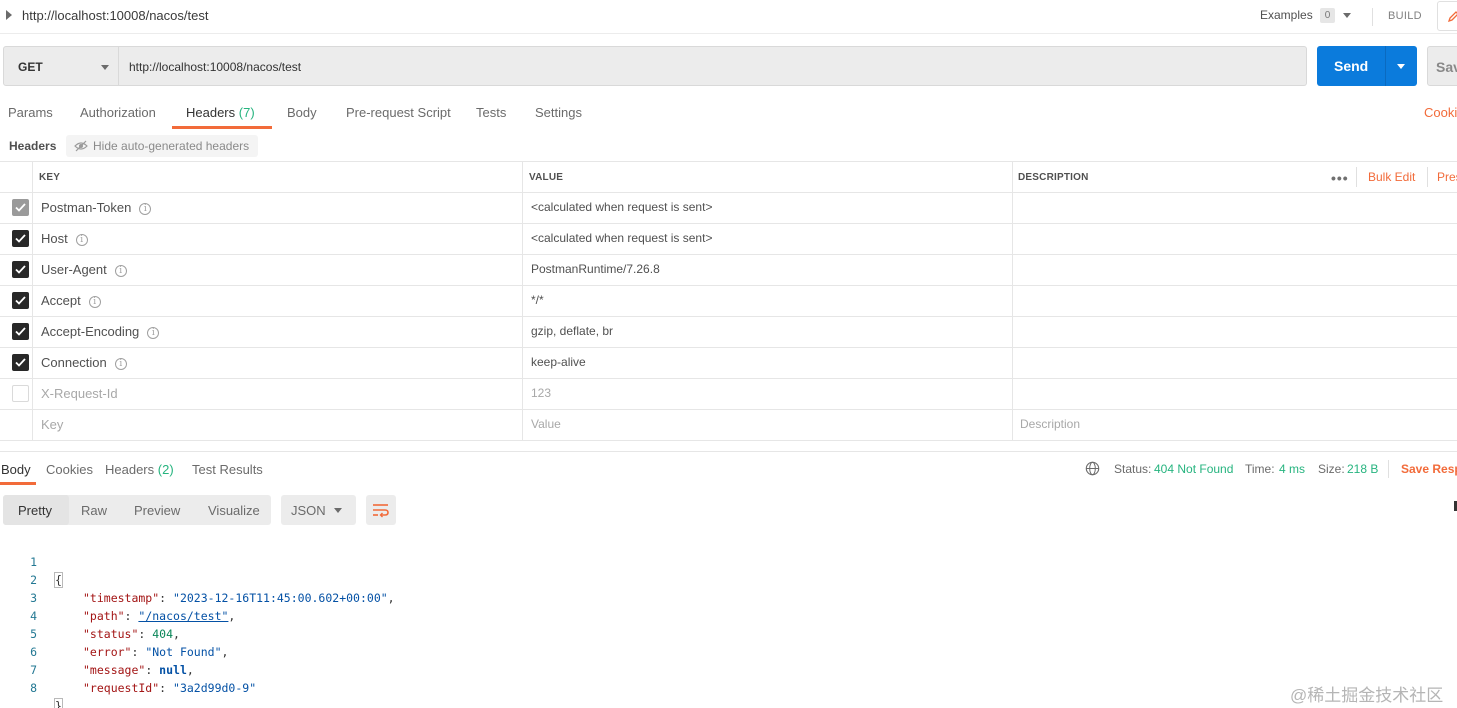 This screenshot has width=1457, height=708. What do you see at coordinates (1401, 66) in the screenshot?
I see `send-options-chevron-icon` at bounding box center [1401, 66].